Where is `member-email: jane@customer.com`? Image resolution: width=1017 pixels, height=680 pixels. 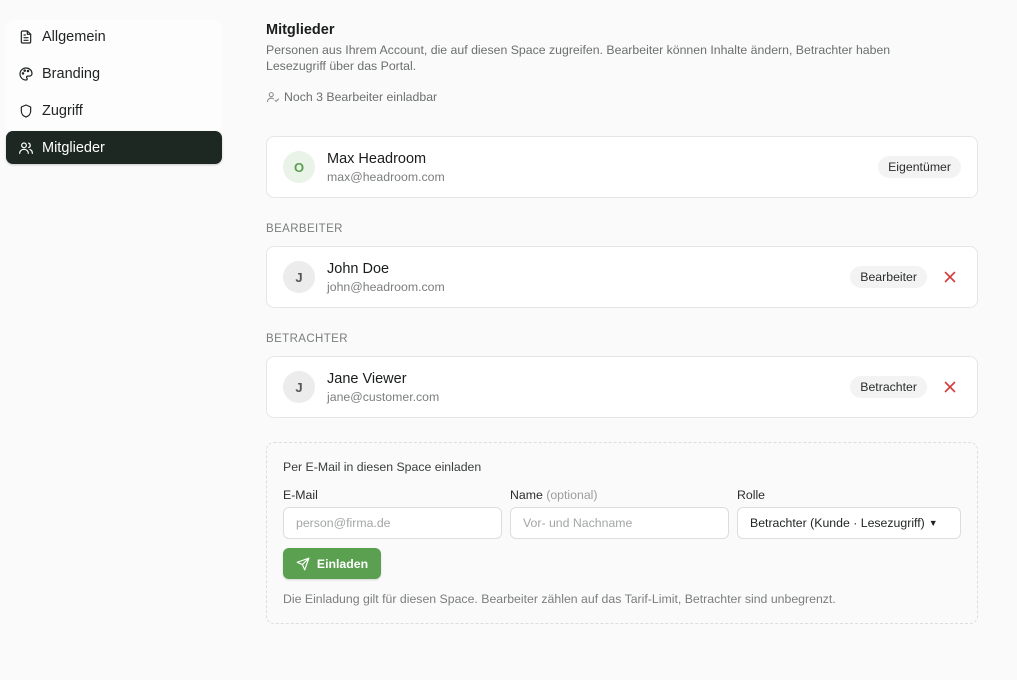 member-email: jane@customer.com is located at coordinates (383, 396).